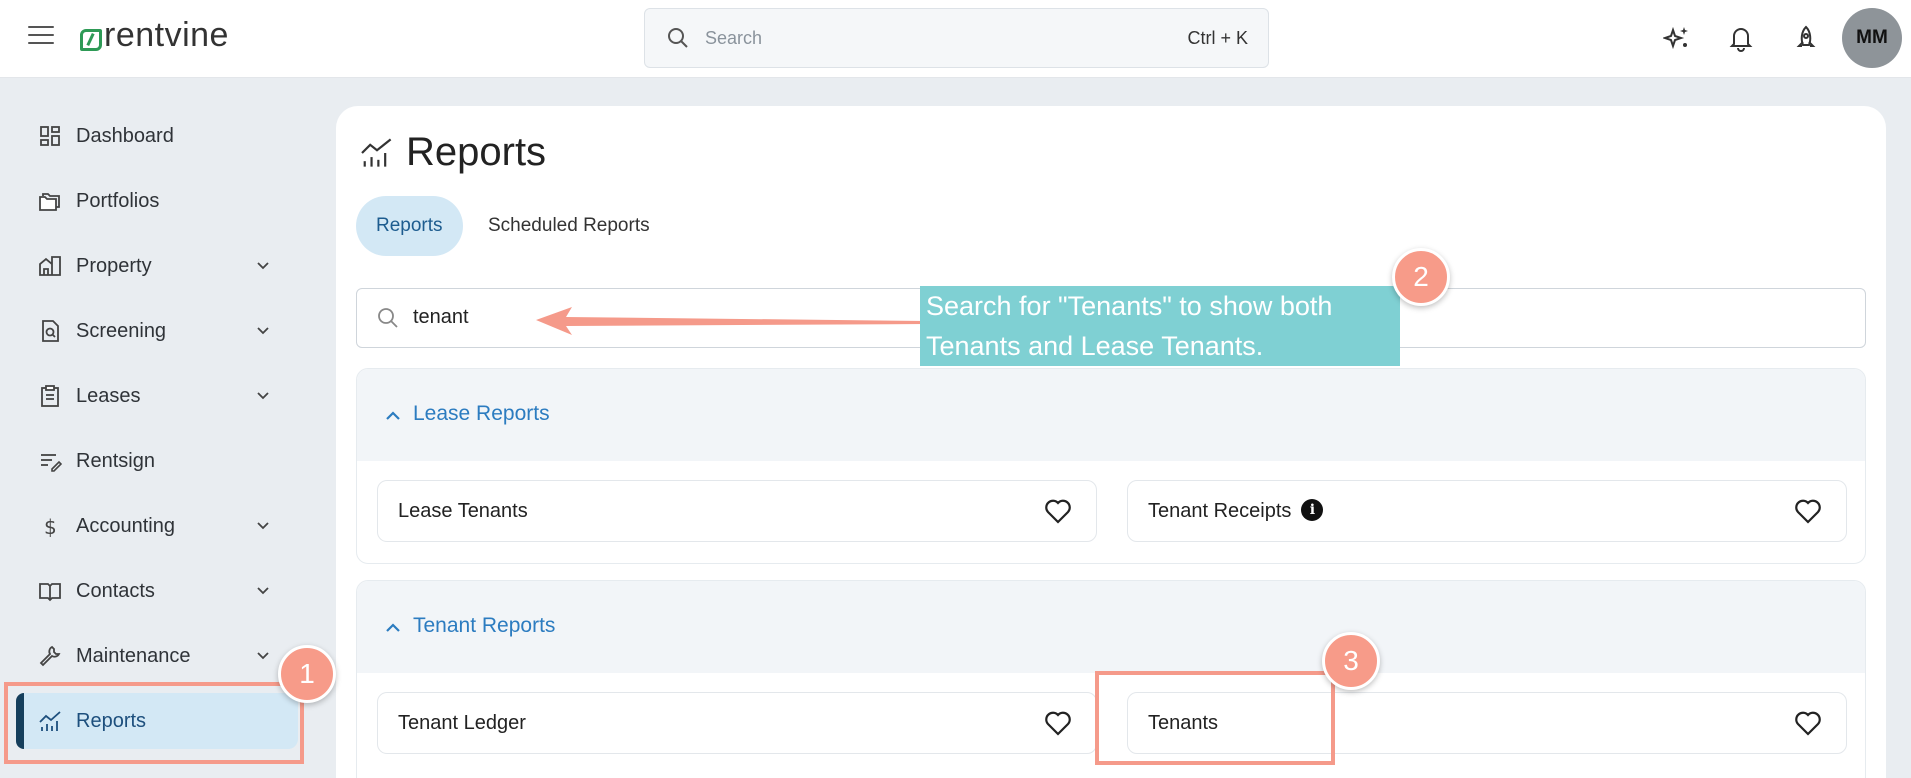 The image size is (1911, 778). I want to click on annotation-badge-2: 2, so click(1421, 277).